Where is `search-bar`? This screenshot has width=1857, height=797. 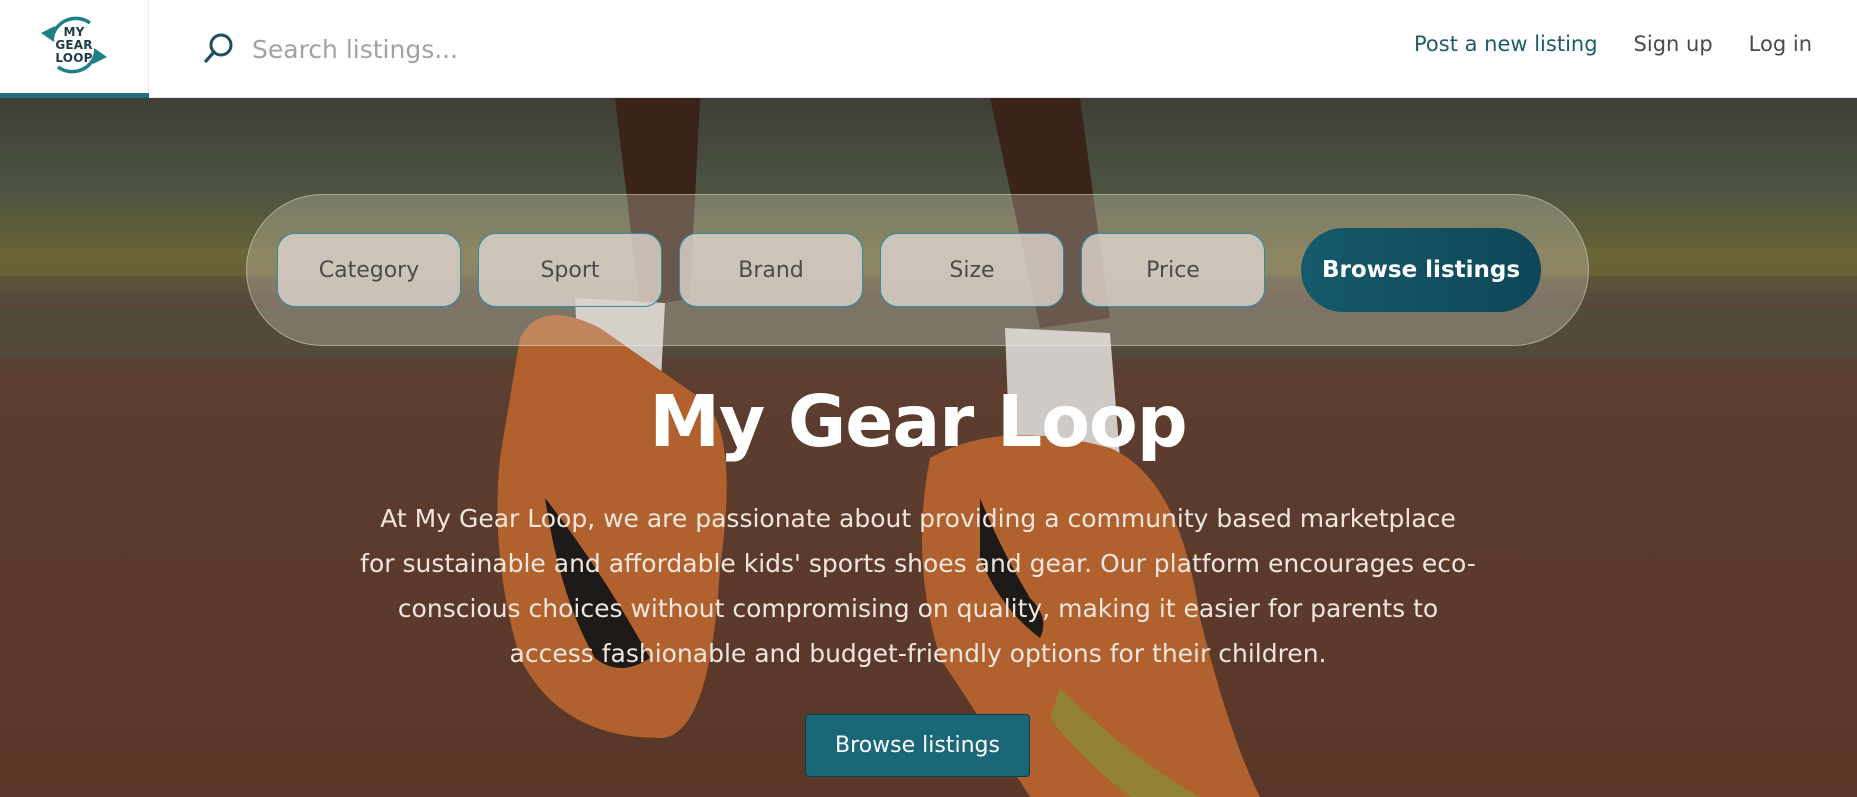 search-bar is located at coordinates (480, 49).